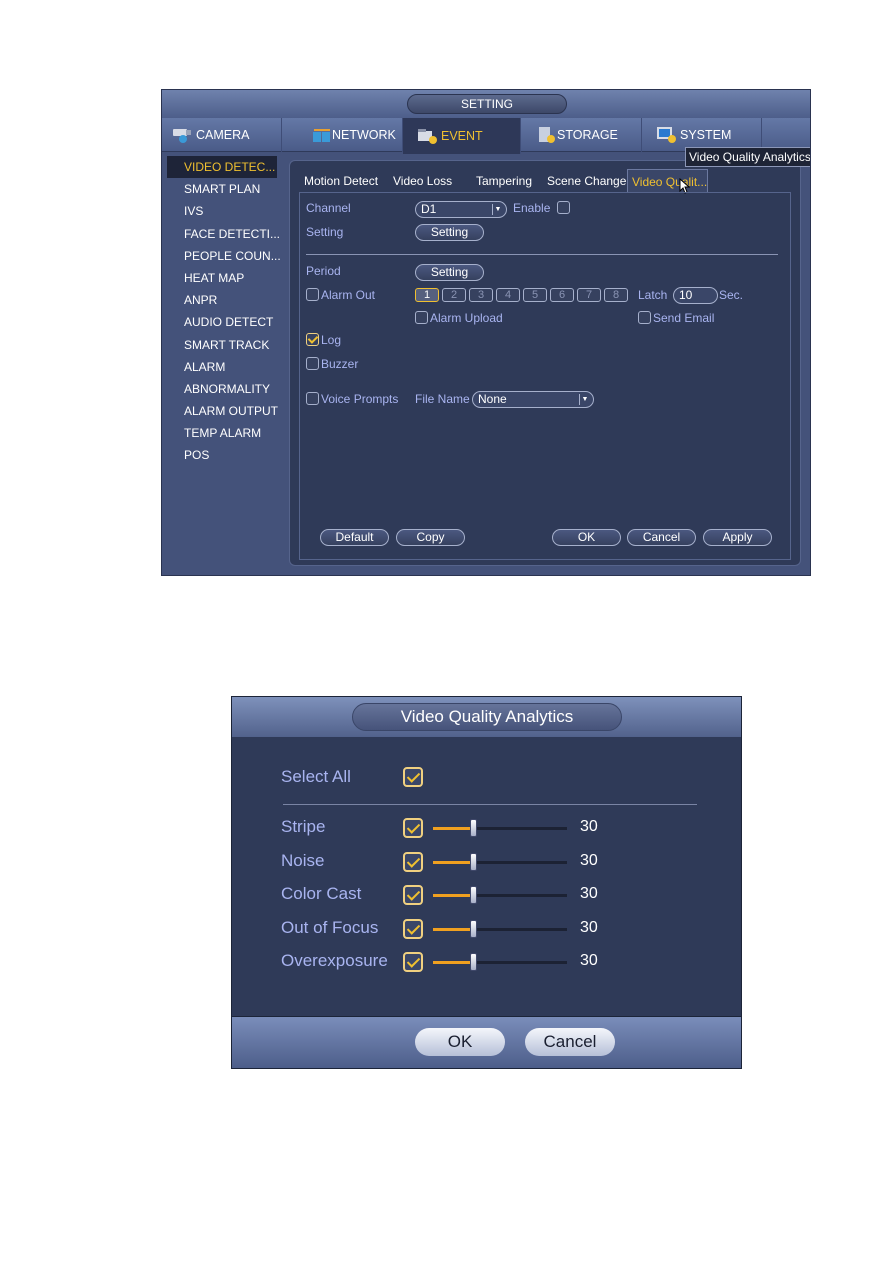 The width and height of the screenshot is (893, 1263). What do you see at coordinates (500, 962) in the screenshot?
I see `overexposure-slider` at bounding box center [500, 962].